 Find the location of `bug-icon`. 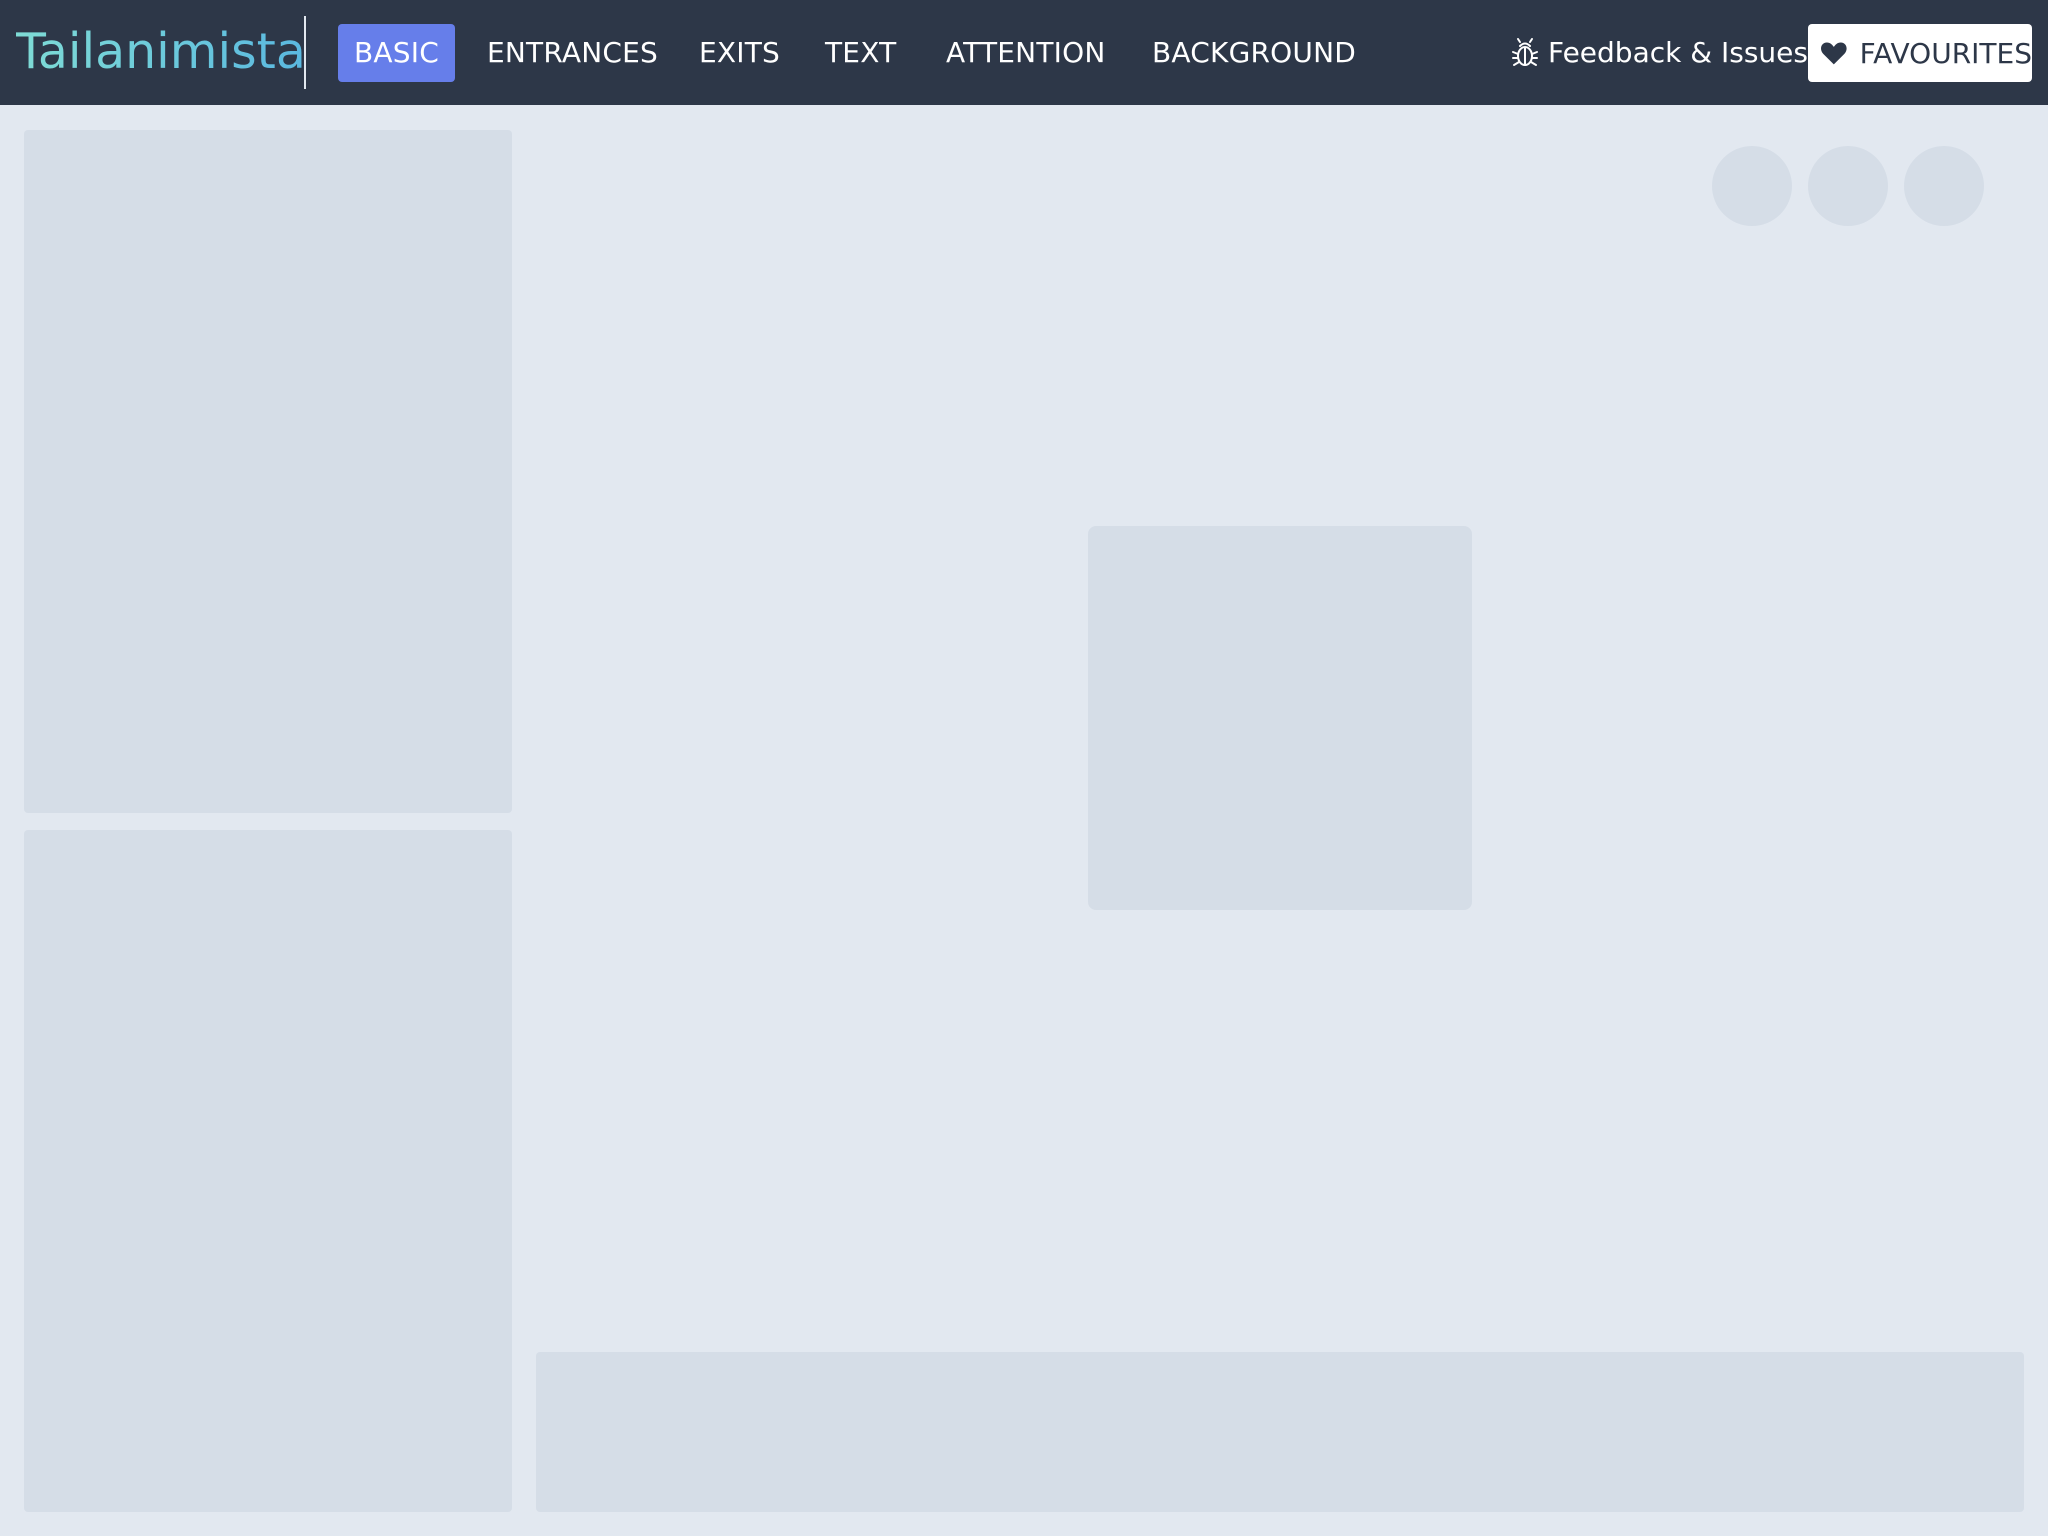

bug-icon is located at coordinates (1525, 52).